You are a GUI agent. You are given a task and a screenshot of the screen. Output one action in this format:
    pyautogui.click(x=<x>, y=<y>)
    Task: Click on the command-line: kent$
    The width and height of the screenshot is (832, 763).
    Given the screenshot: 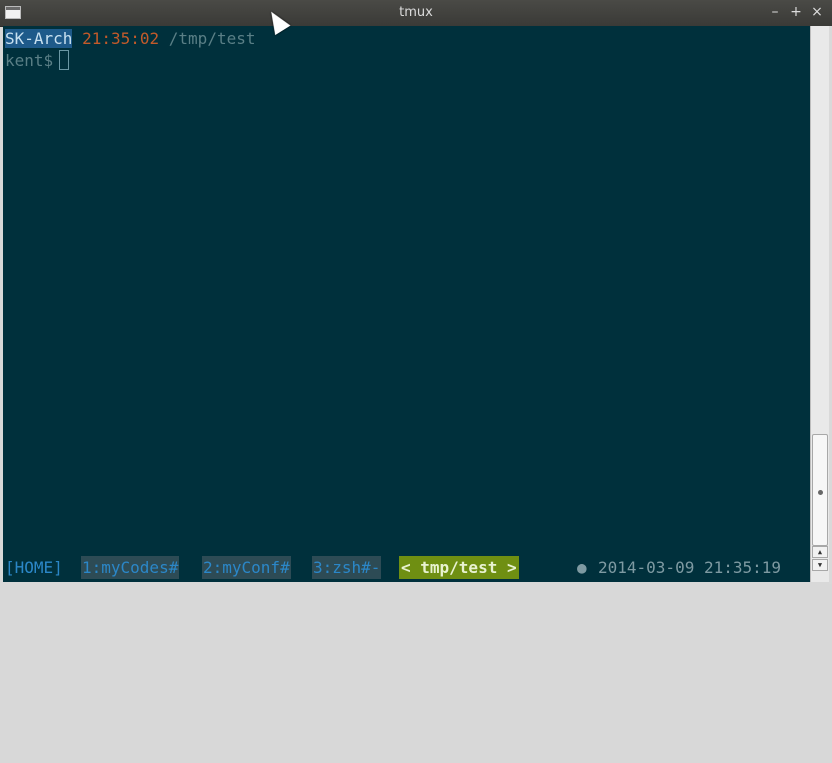 What is the action you would take?
    pyautogui.click(x=37, y=60)
    